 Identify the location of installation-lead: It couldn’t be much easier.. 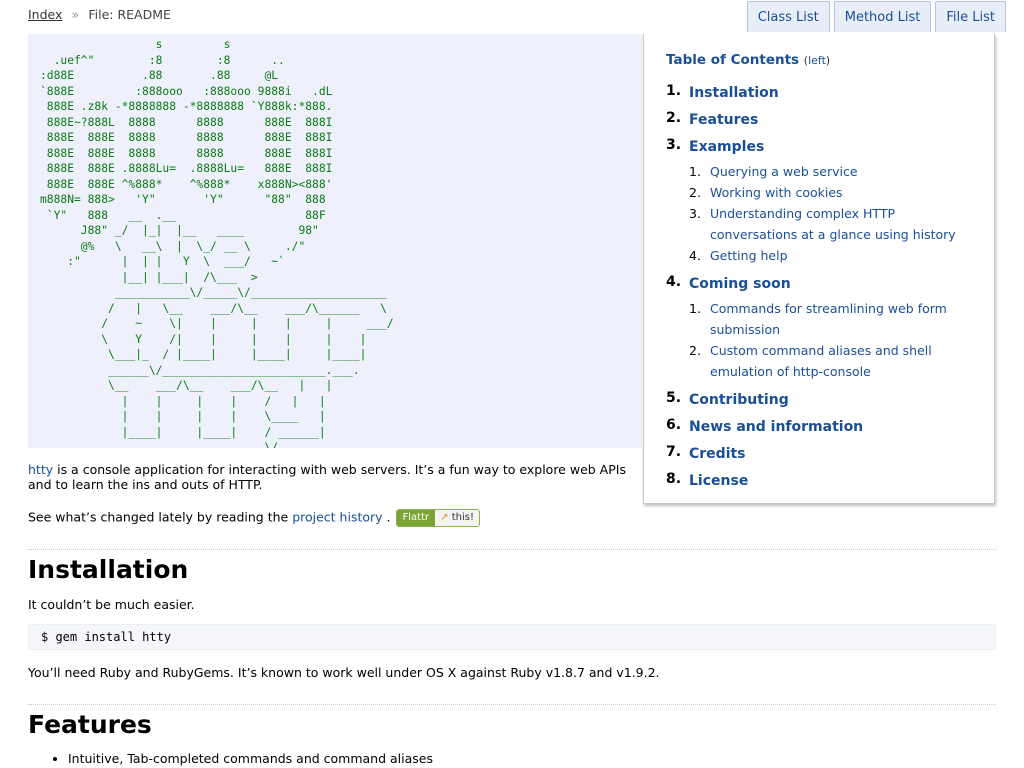
(111, 604).